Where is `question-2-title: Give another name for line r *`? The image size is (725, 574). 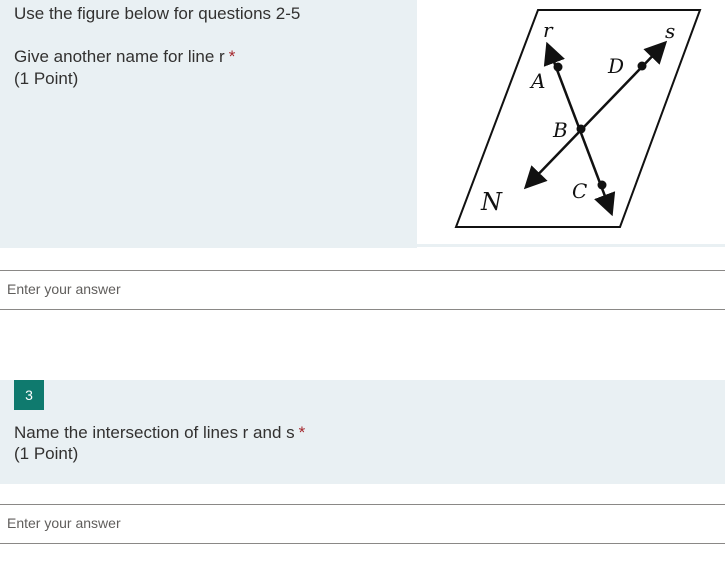 question-2-title: Give another name for line r * is located at coordinates (124, 57).